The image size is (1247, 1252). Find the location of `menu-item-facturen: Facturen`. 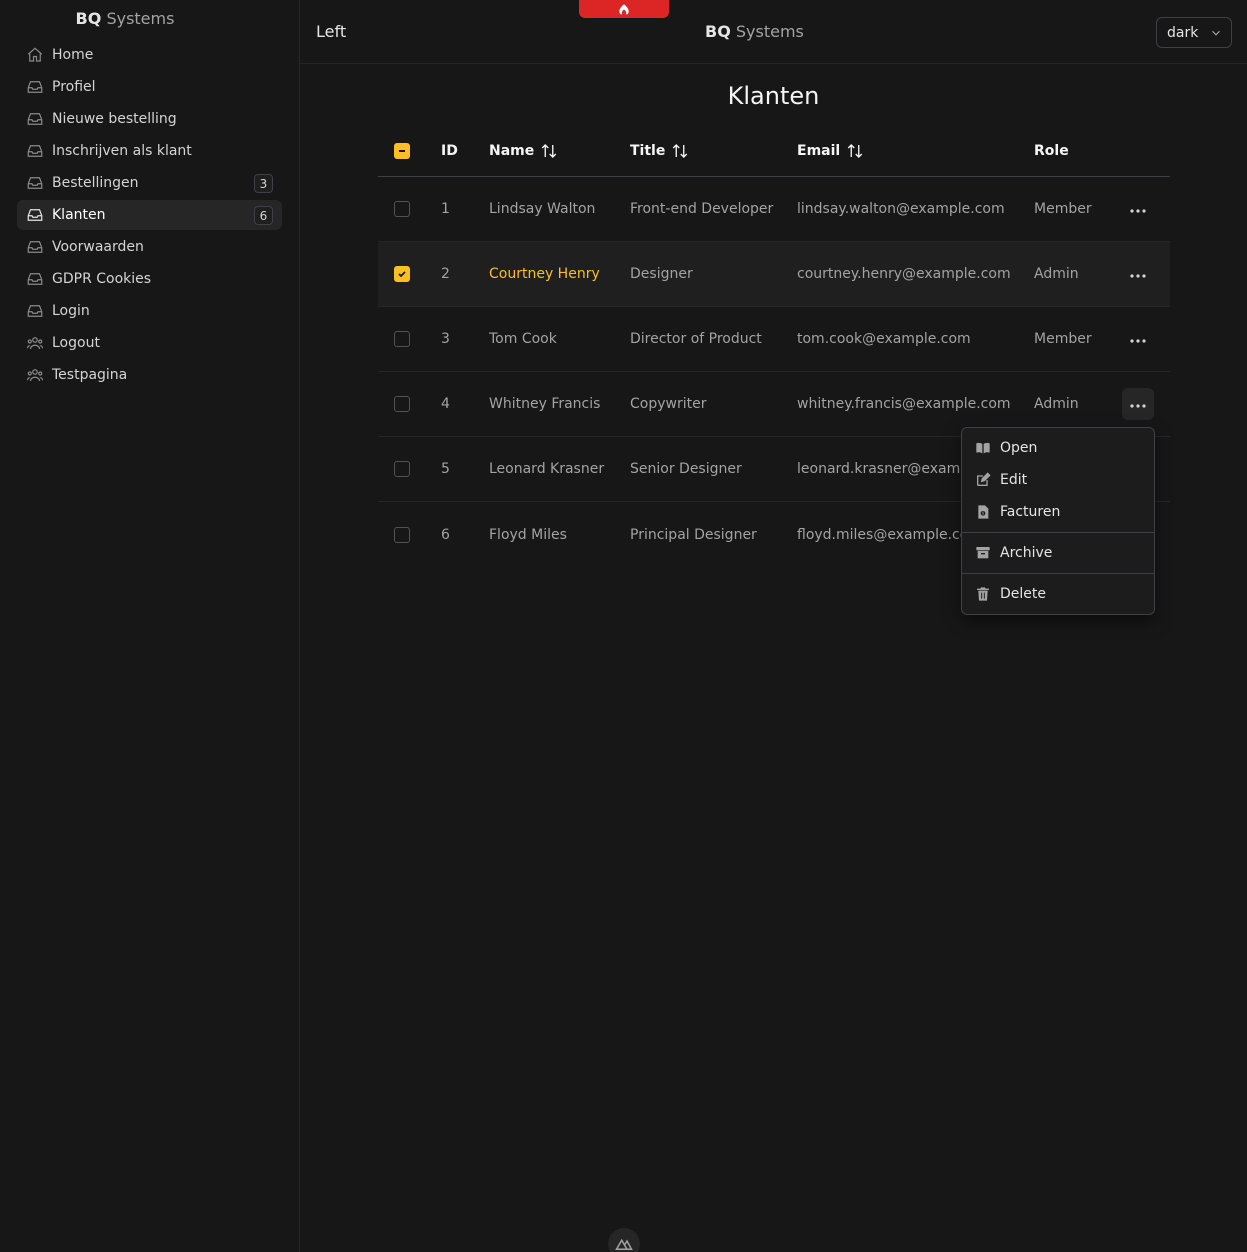

menu-item-facturen: Facturen is located at coordinates (1058, 512).